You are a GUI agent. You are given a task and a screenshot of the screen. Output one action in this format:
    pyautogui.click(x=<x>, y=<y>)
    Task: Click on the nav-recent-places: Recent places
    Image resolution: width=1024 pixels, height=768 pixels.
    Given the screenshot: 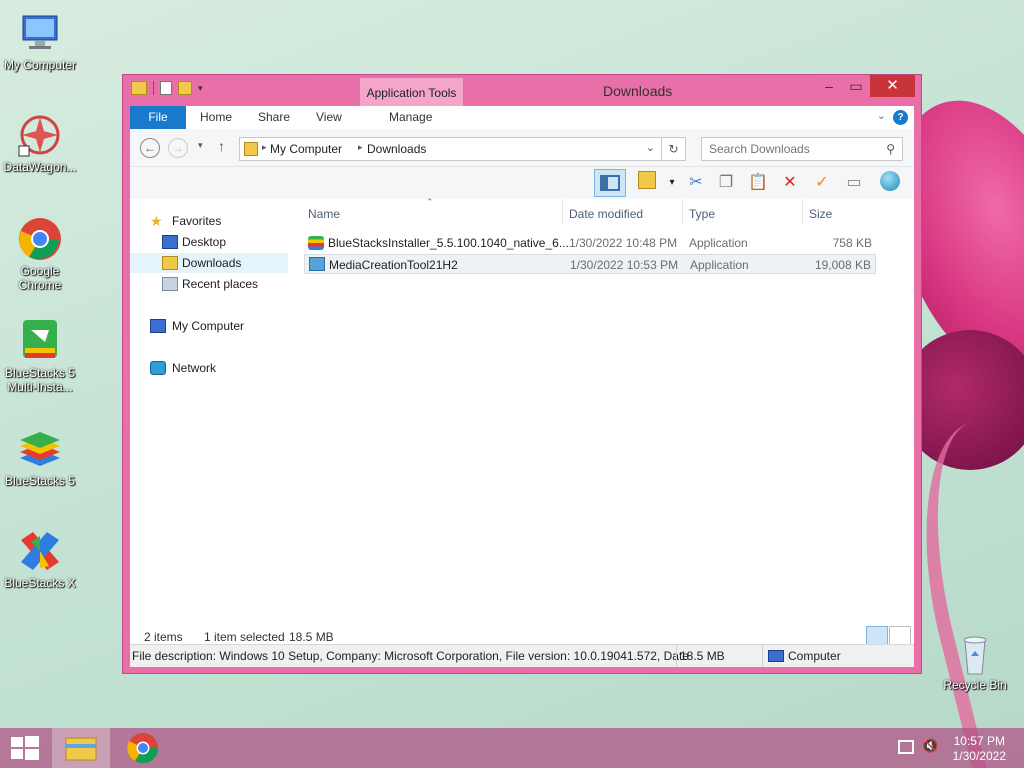 What is the action you would take?
    pyautogui.click(x=209, y=284)
    